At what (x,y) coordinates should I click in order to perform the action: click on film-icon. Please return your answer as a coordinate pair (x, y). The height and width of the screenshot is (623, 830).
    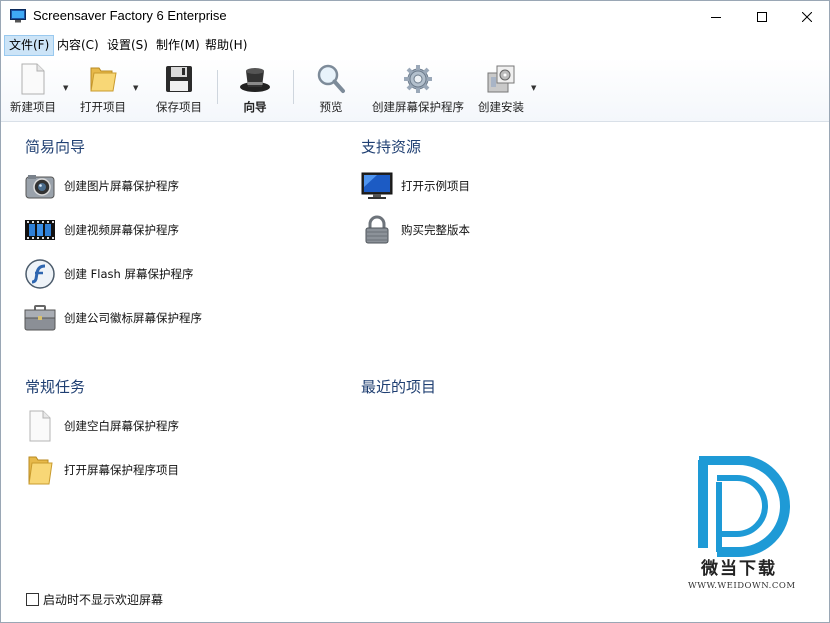
    Looking at the image, I should click on (40, 230).